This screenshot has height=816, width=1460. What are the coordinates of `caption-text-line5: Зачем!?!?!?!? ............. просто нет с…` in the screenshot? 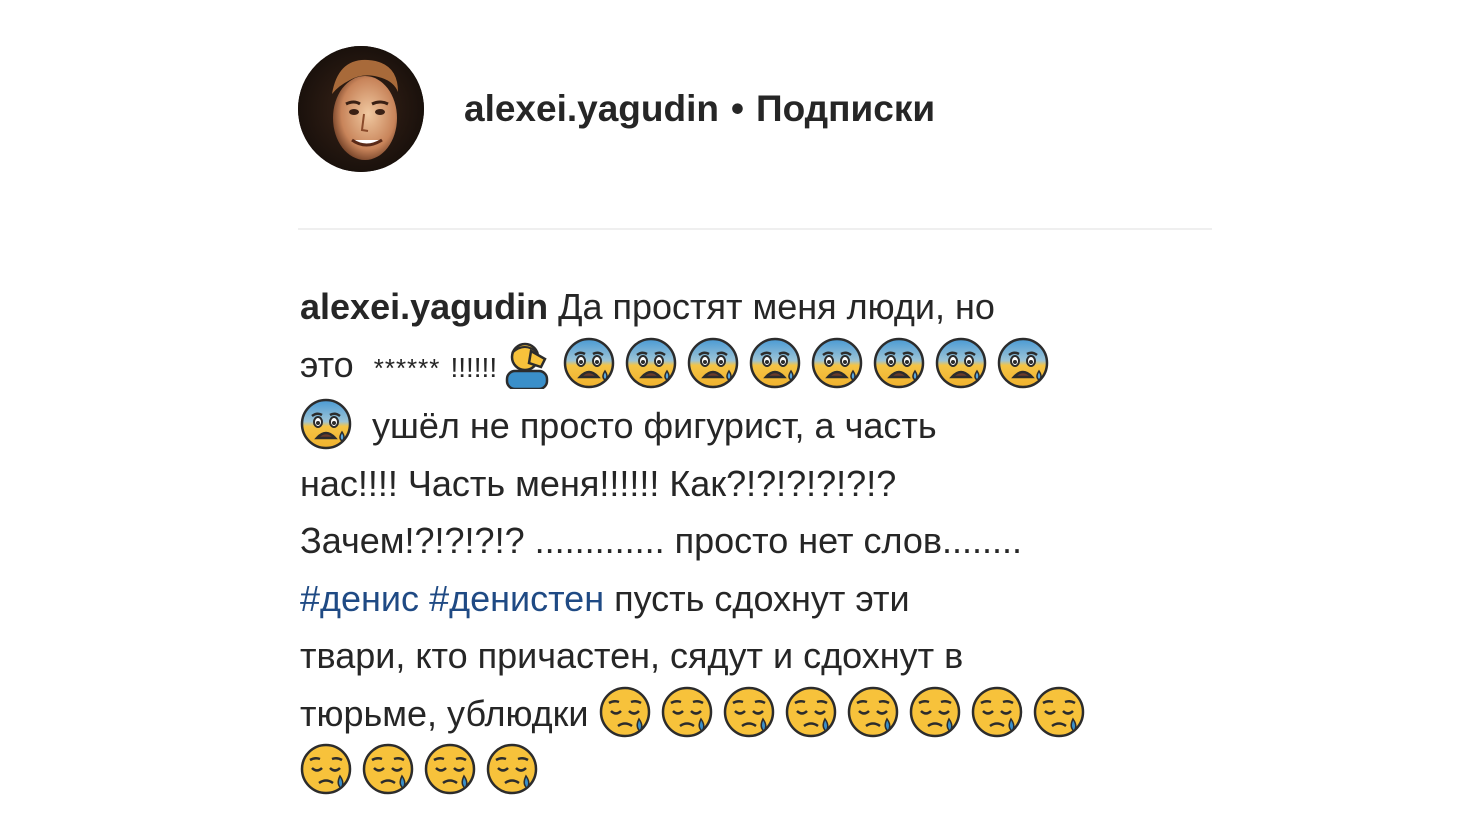 It's located at (661, 540).